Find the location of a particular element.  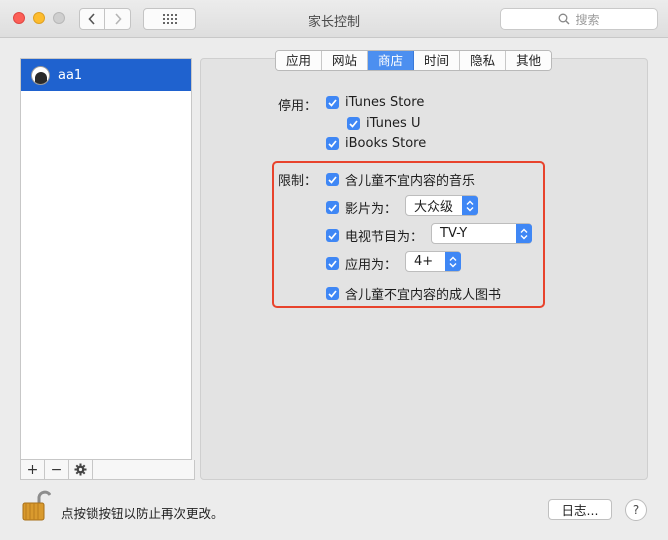

movies-rating-select: 大众级 is located at coordinates (441, 205).